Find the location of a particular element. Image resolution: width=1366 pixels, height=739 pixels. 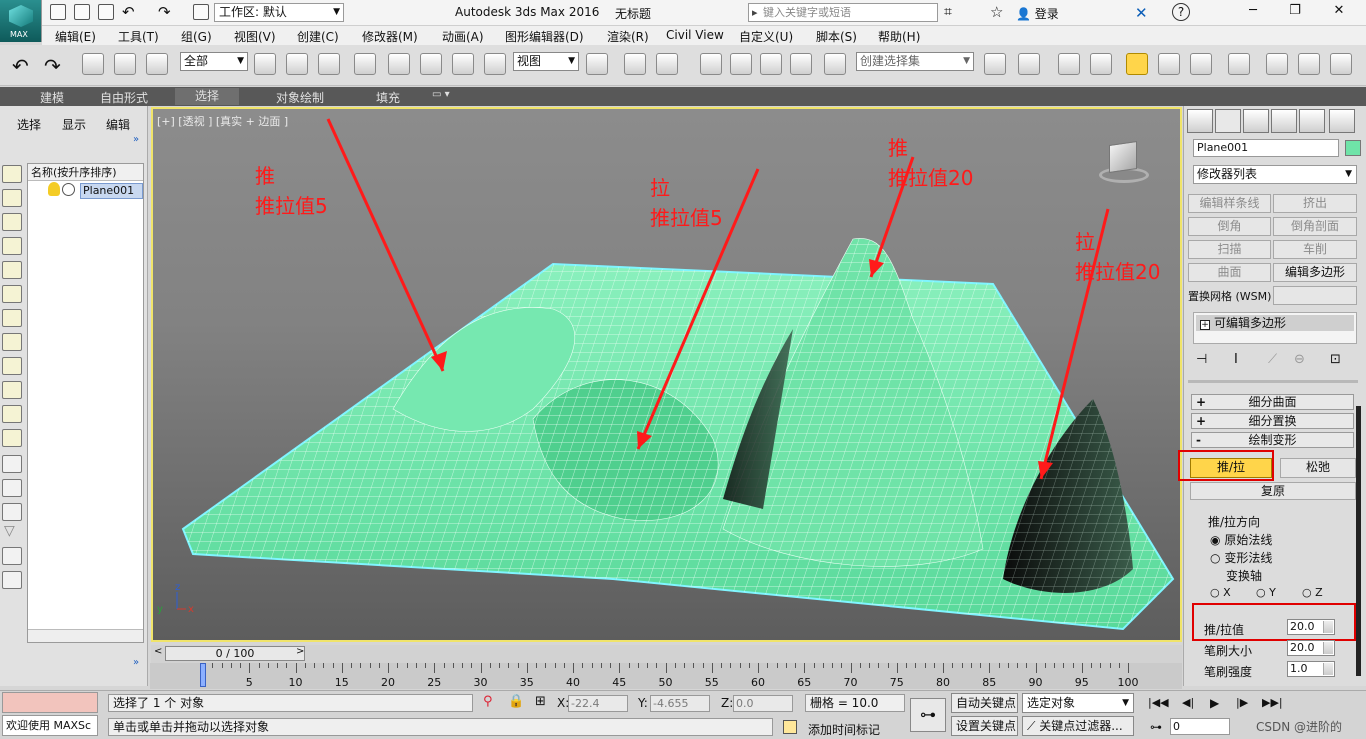

menu-help: 帮助(H) is located at coordinates (899, 36).